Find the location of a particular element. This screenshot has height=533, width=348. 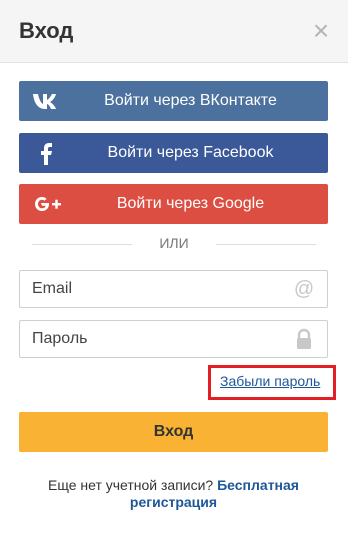

or-divider: ИЛИ is located at coordinates (174, 243).